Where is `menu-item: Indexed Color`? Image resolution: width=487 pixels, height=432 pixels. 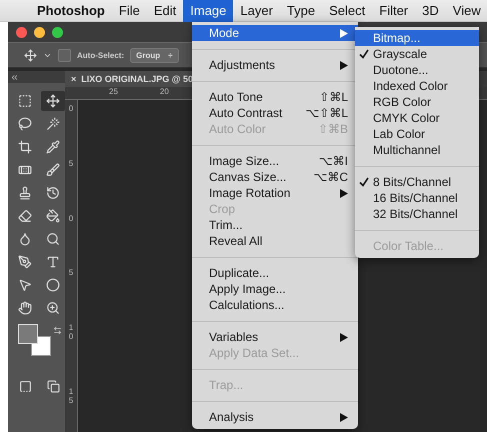
menu-item: Indexed Color is located at coordinates (417, 86).